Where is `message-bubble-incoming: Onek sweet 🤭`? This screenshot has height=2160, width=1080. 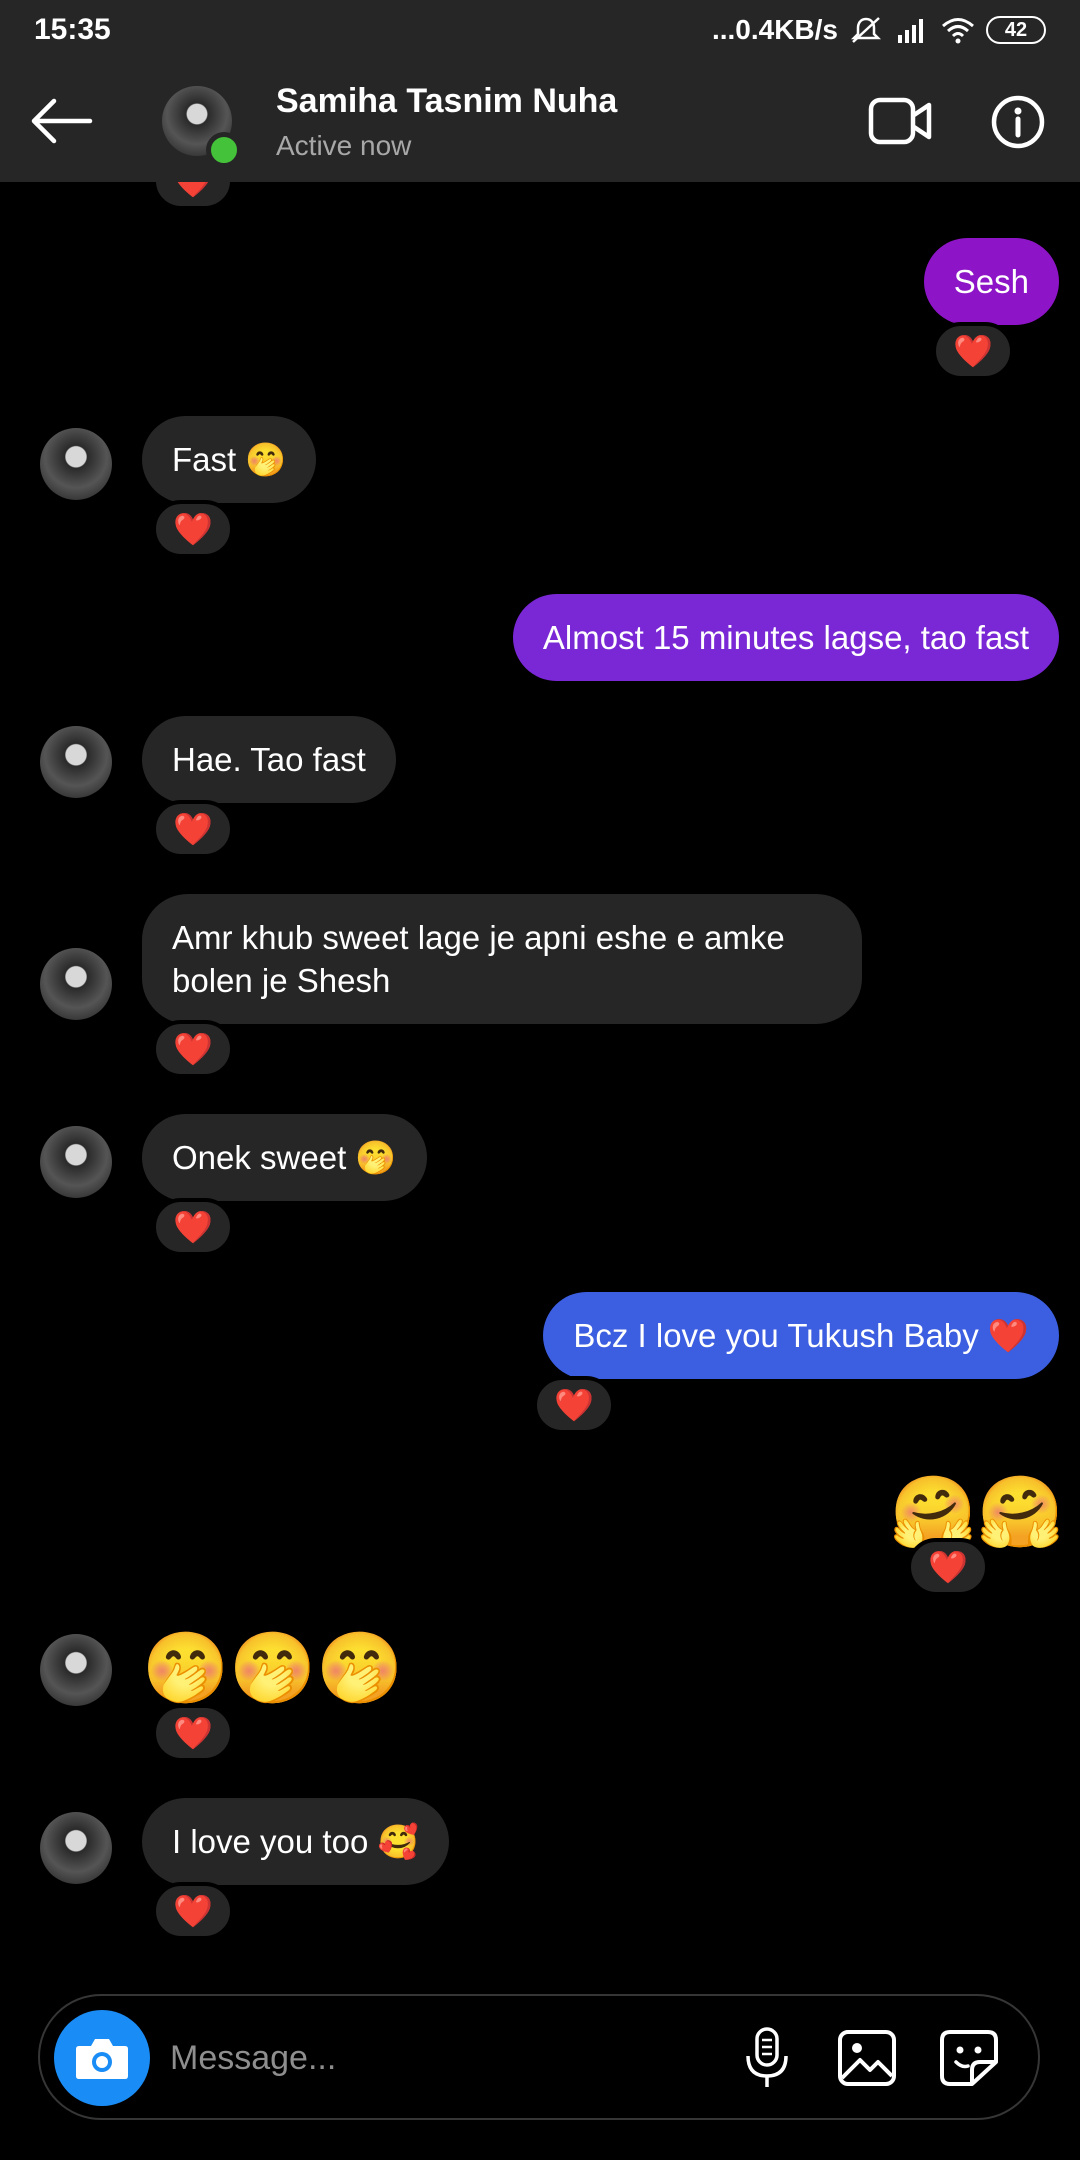 message-bubble-incoming: Onek sweet 🤭 is located at coordinates (284, 1157).